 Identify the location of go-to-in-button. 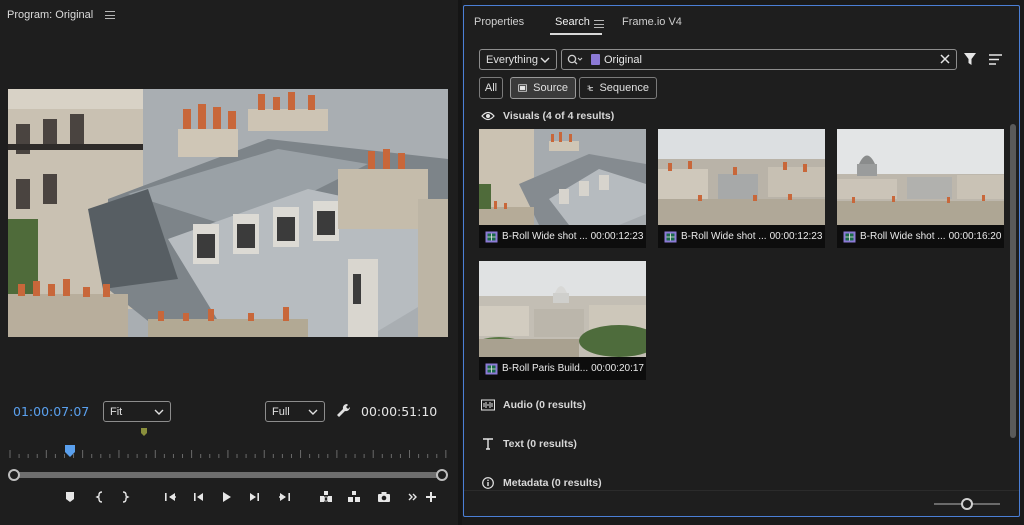
(171, 497).